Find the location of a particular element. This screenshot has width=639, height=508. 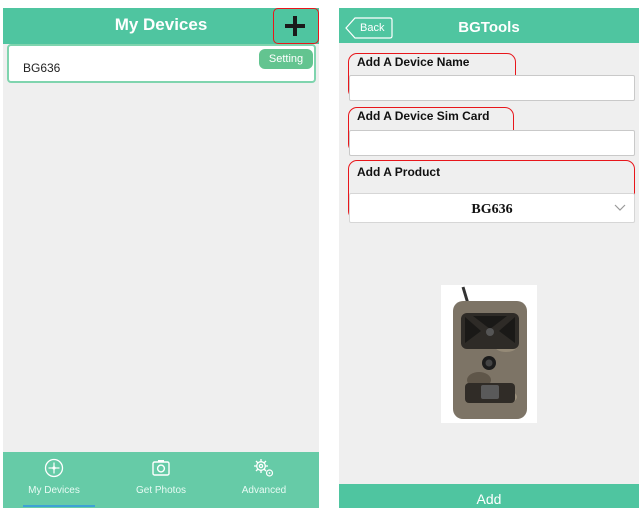

tab-advanced: Advanced is located at coordinates (264, 480).